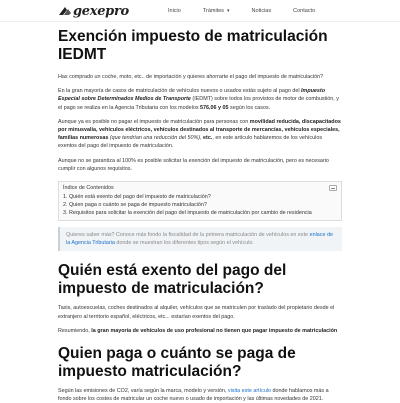  I want to click on text-segment: según los casos., so click(249, 107).